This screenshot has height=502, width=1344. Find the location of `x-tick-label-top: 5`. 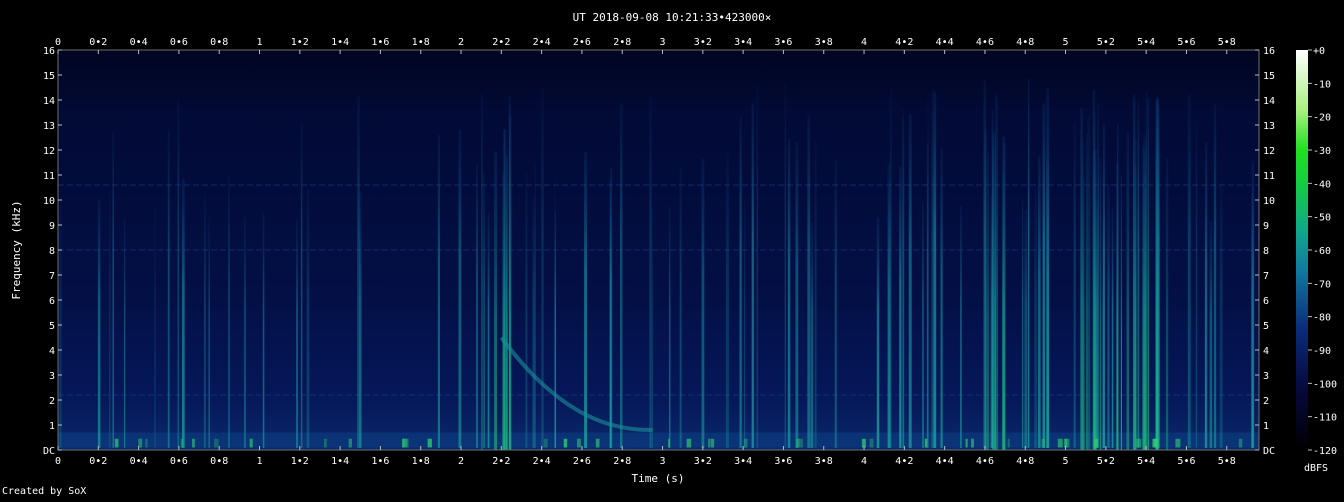

x-tick-label-top: 5 is located at coordinates (1066, 42).